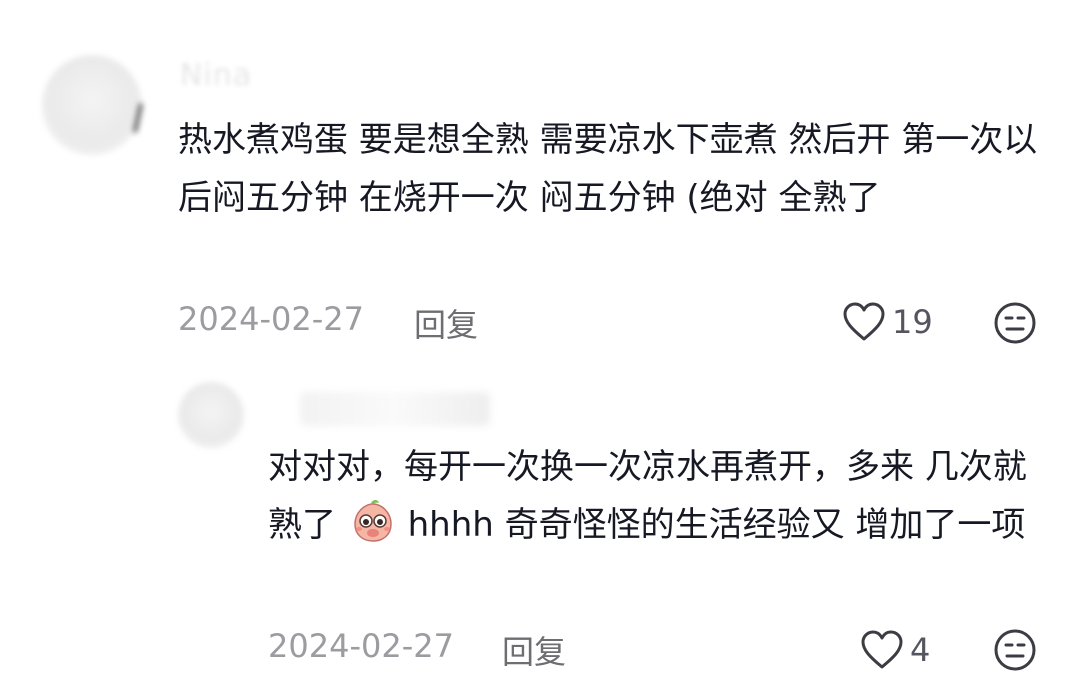  I want to click on replier-avatar, so click(211, 415).